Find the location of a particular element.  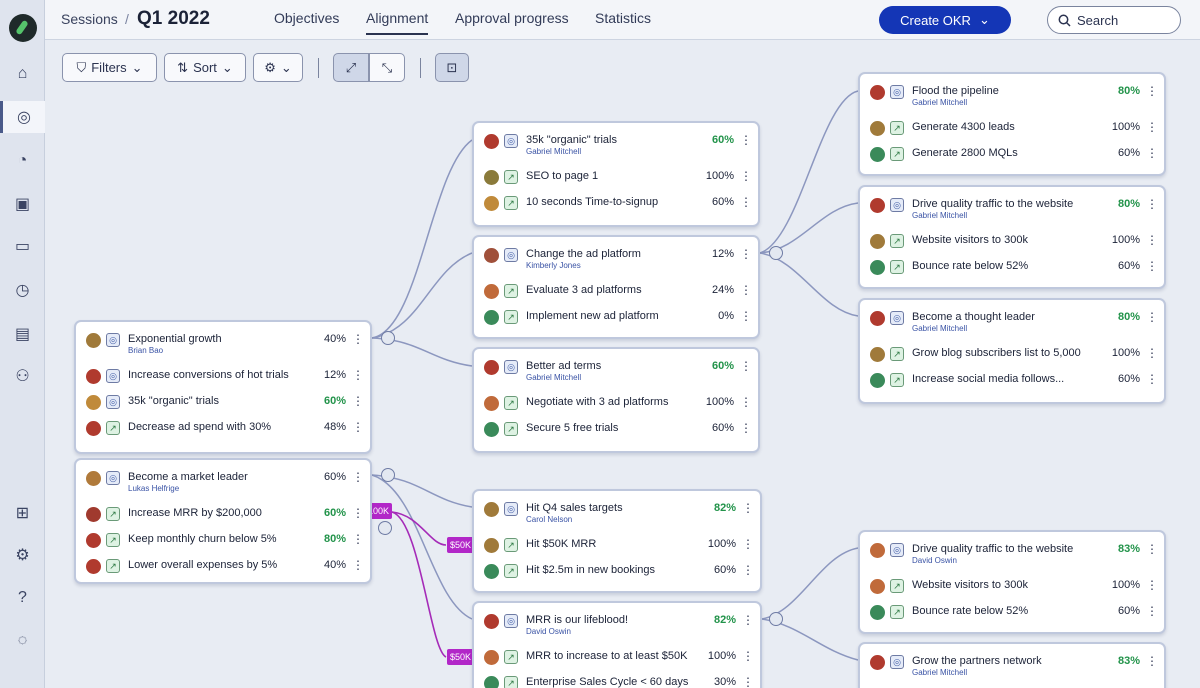

okr-owner: Kimberly Jones is located at coordinates (553, 265).